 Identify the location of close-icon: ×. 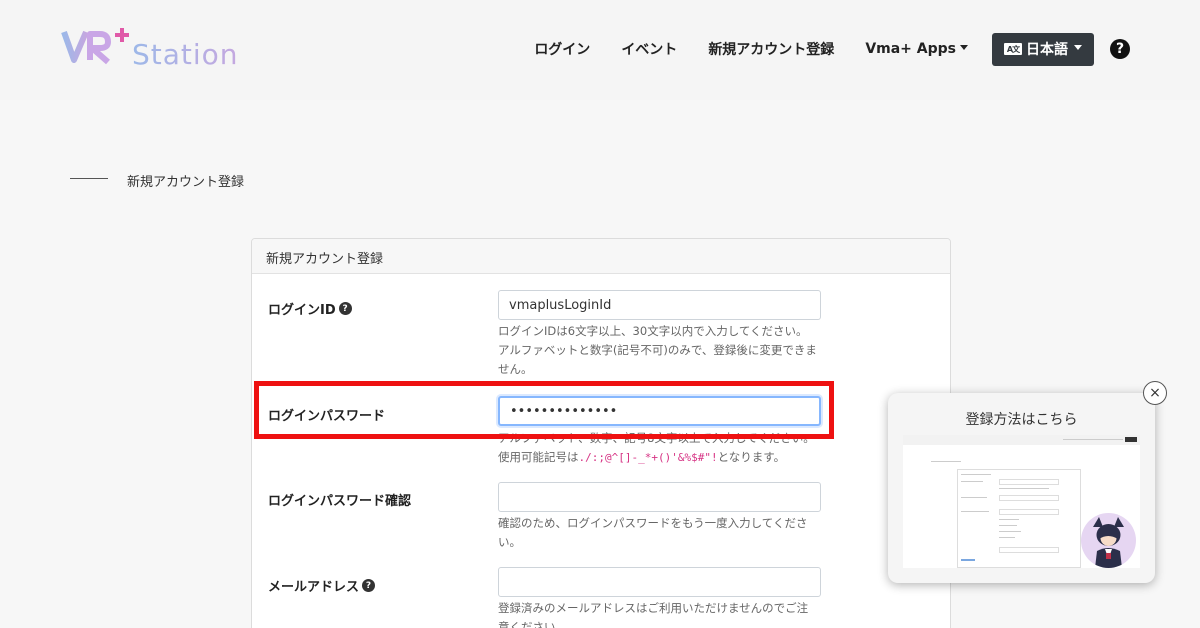
(1155, 393).